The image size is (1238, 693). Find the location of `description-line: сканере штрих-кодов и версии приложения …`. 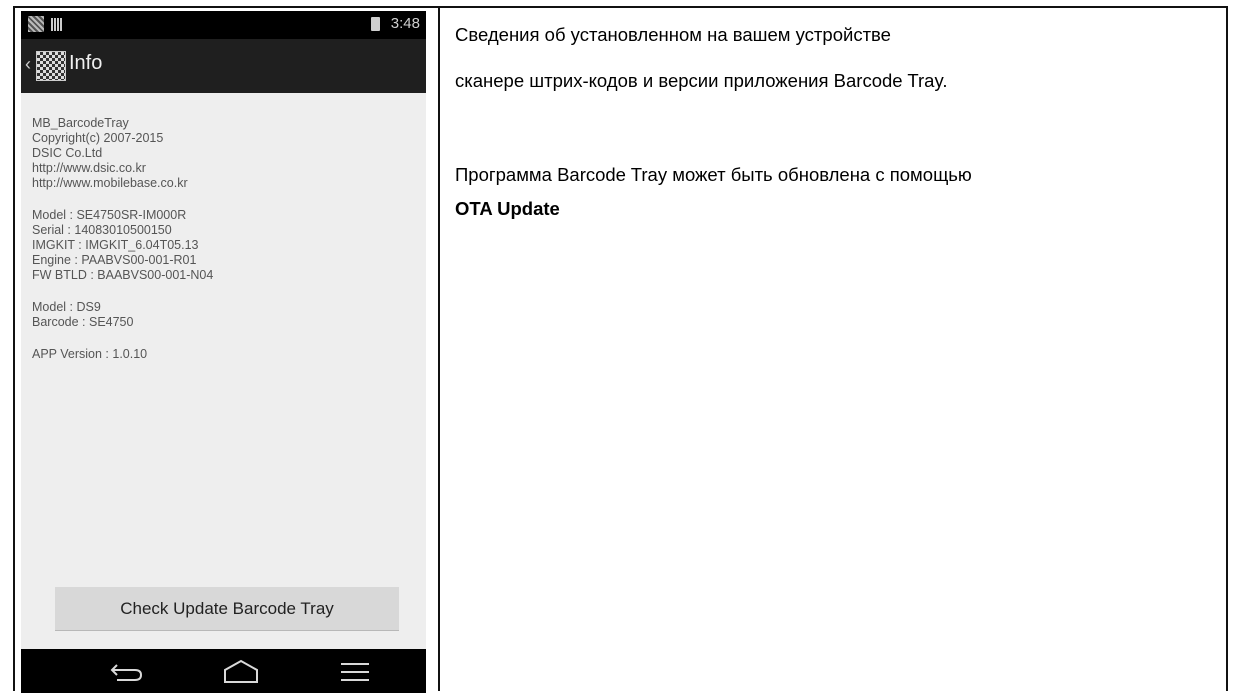

description-line: сканере штрих-кодов и версии приложения … is located at coordinates (701, 80).